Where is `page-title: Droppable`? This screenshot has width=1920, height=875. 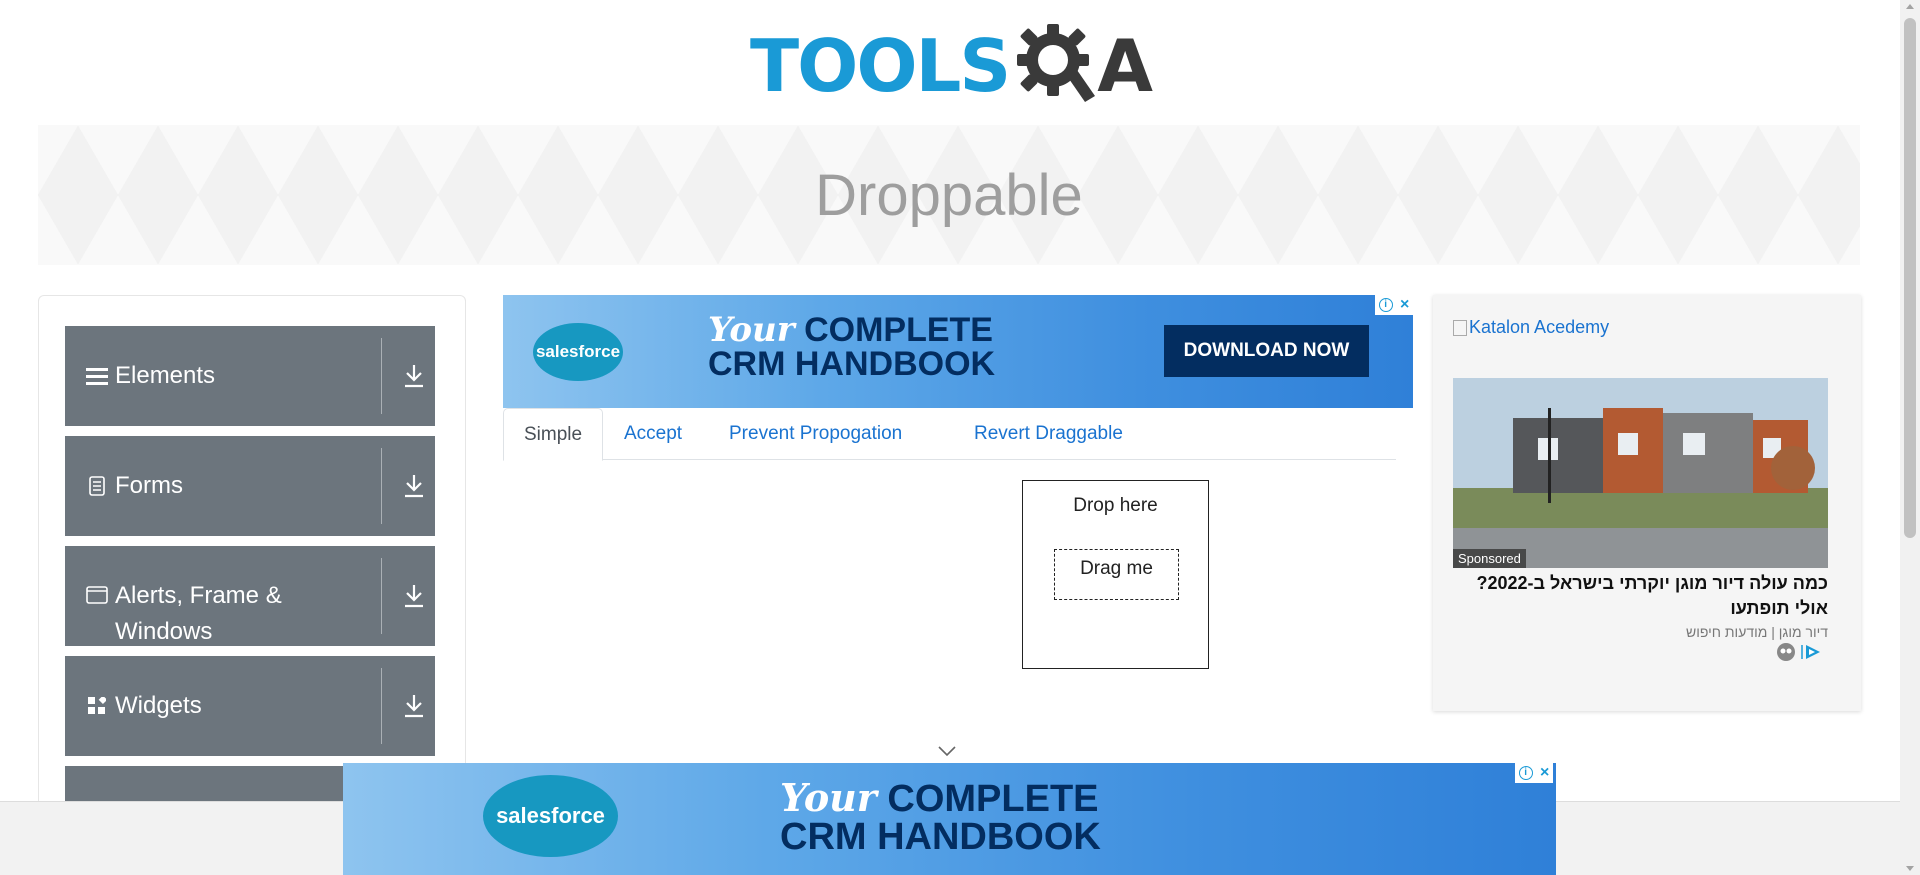
page-title: Droppable is located at coordinates (949, 195).